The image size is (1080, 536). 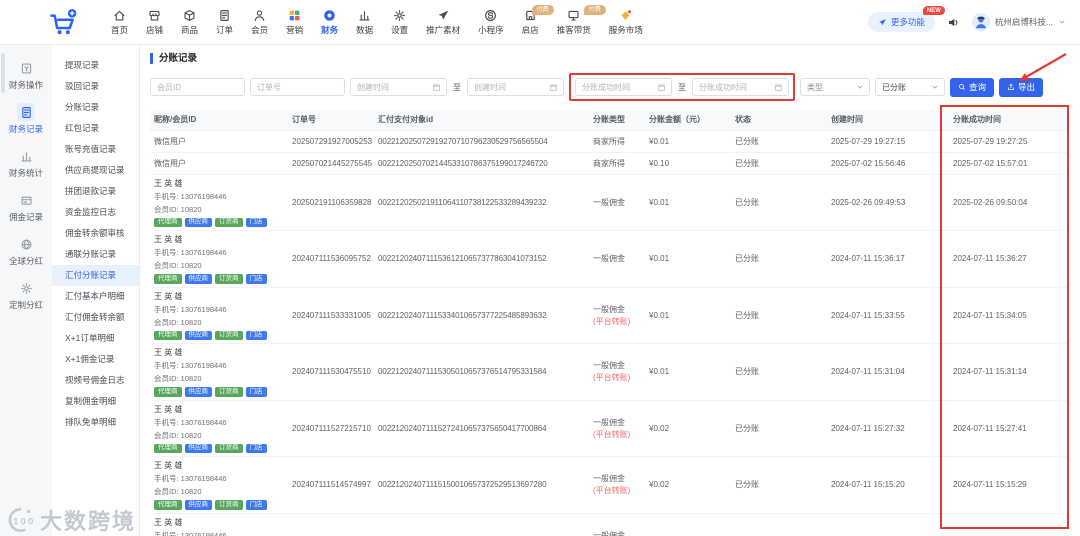 I want to click on submenu-item: 提现记录, so click(x=95, y=65).